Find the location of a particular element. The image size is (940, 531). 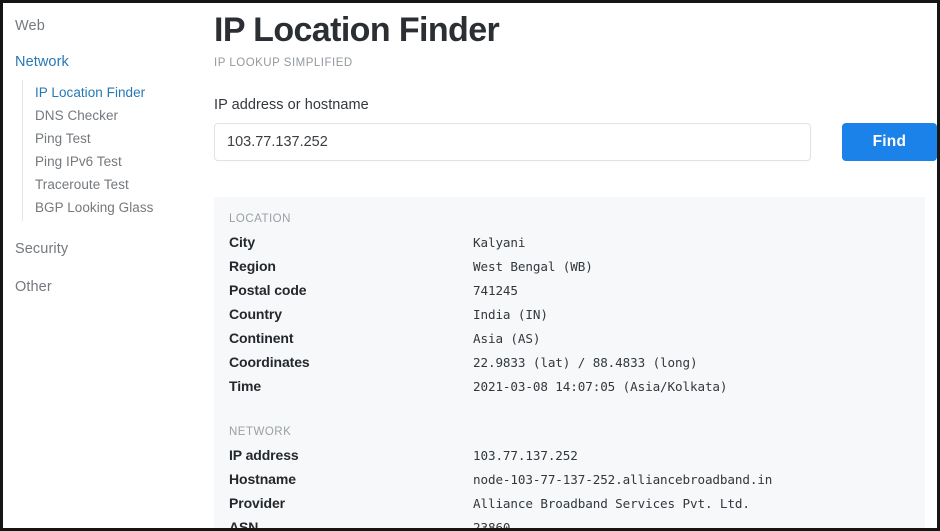

detail-label-country: Country is located at coordinates (255, 314).